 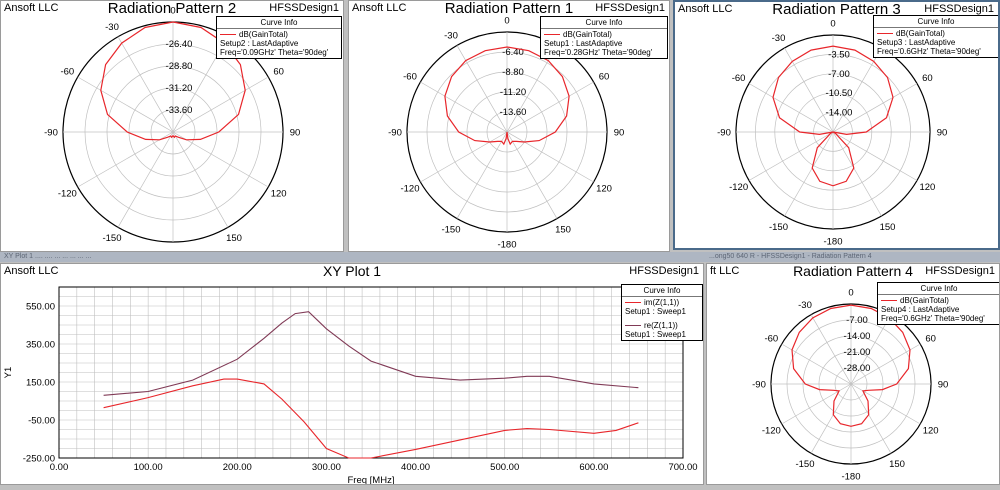 What do you see at coordinates (857, 352) in the screenshot?
I see `radial-tick-label: -21.00` at bounding box center [857, 352].